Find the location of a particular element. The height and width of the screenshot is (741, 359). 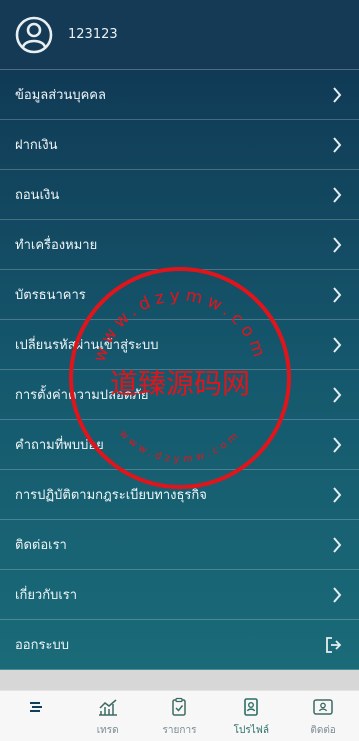

menu-item-deposit: ฝากเงิน is located at coordinates (179, 145).